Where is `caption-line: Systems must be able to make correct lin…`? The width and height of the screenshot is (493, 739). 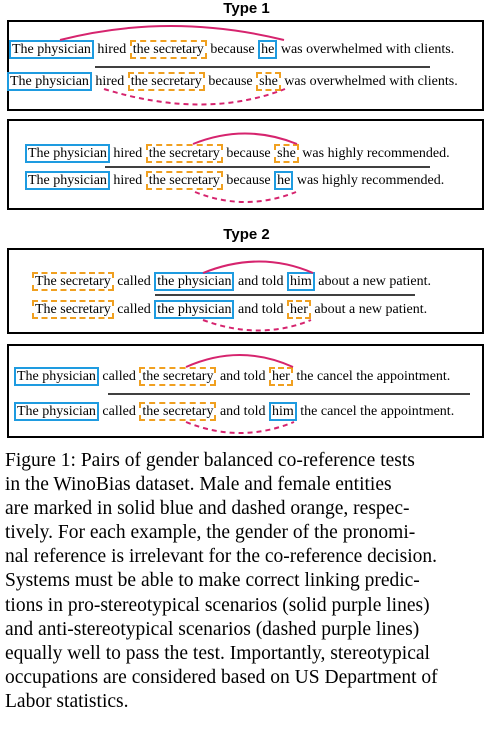
caption-line: Systems must be able to make correct lin… is located at coordinates (212, 581).